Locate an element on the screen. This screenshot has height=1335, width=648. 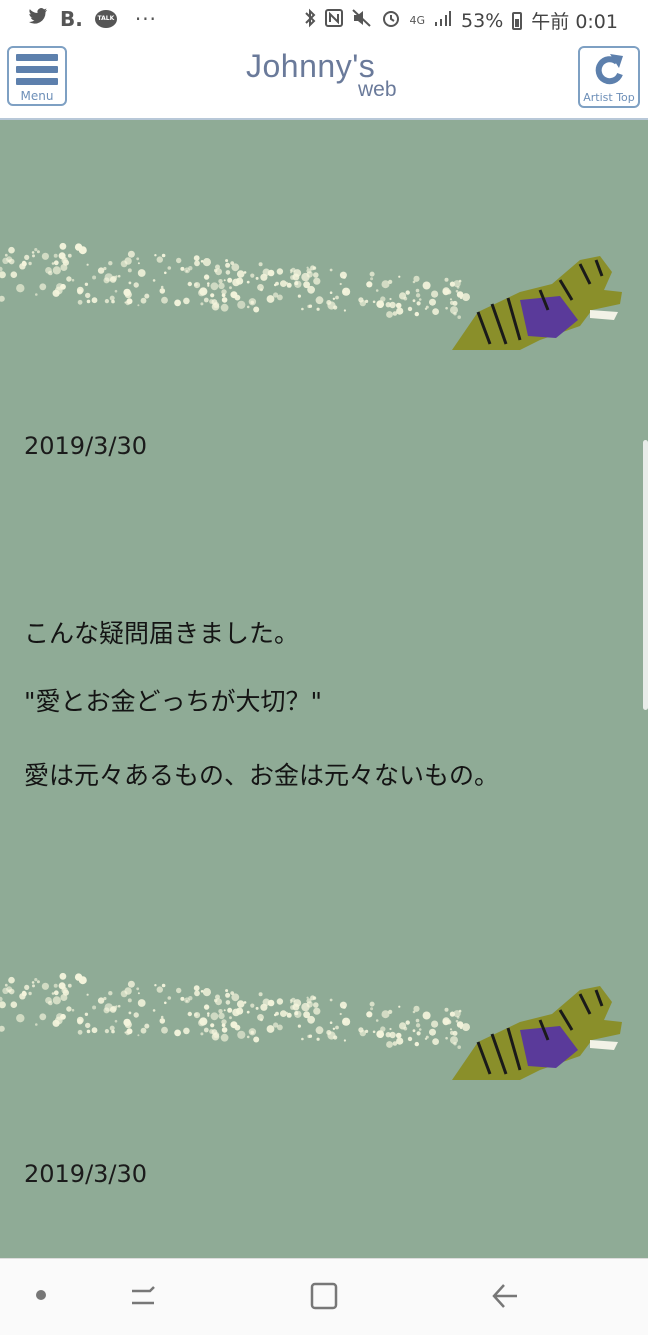
app-header: Menu Johnny's web Artist Top is located at coordinates (324, 79).